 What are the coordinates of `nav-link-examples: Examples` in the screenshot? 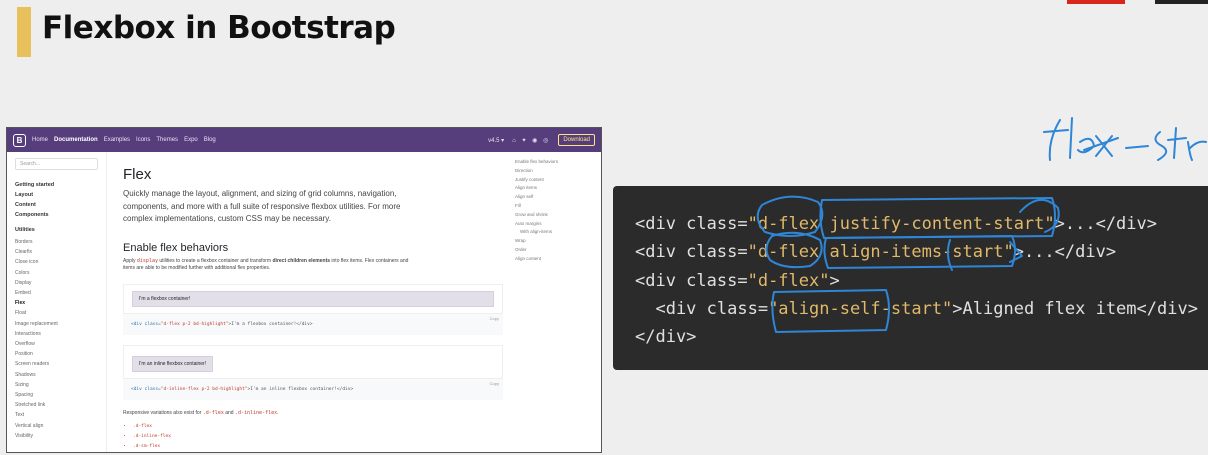 It's located at (117, 140).